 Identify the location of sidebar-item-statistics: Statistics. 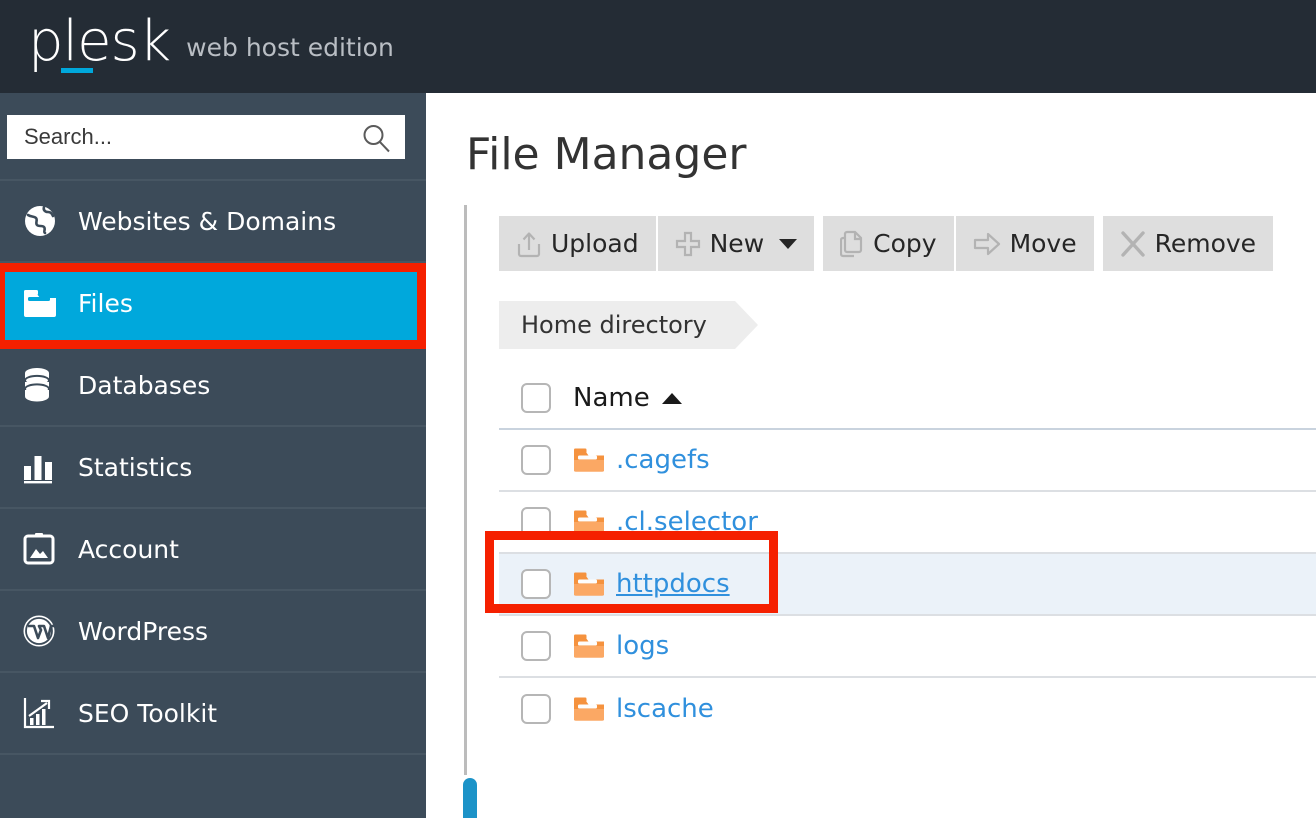
(213, 468).